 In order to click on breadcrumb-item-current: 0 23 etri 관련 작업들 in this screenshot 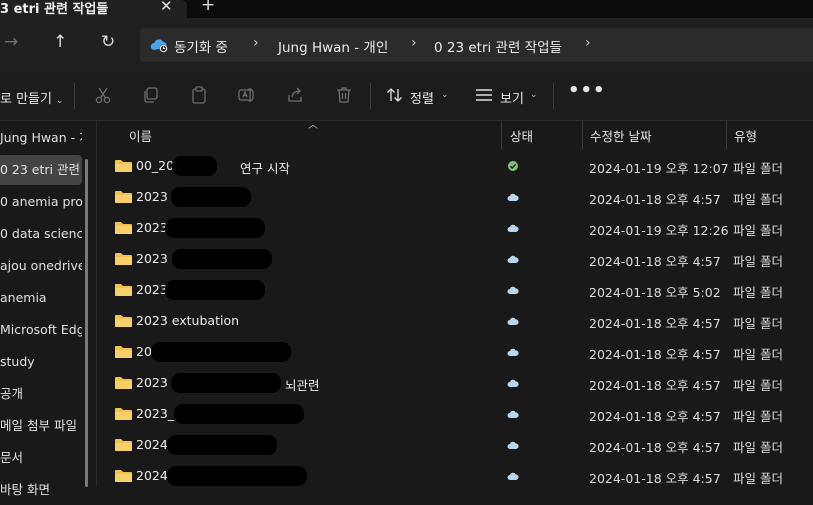, I will do `click(498, 46)`.